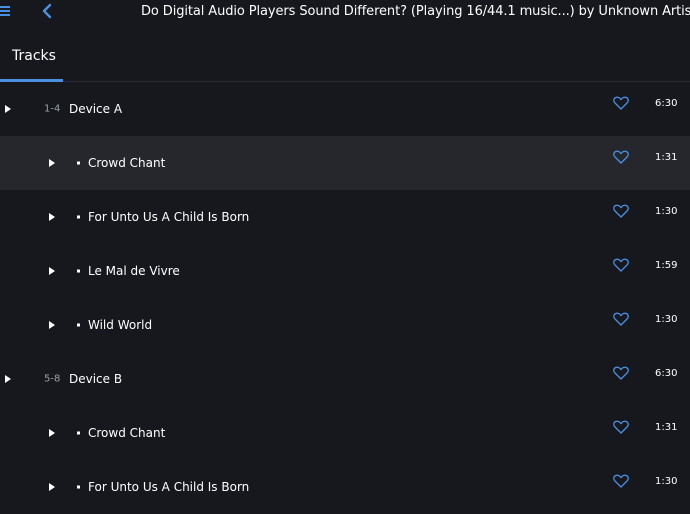 The image size is (690, 514). Describe the element at coordinates (666, 265) in the screenshot. I see `duration: 1:59` at that location.